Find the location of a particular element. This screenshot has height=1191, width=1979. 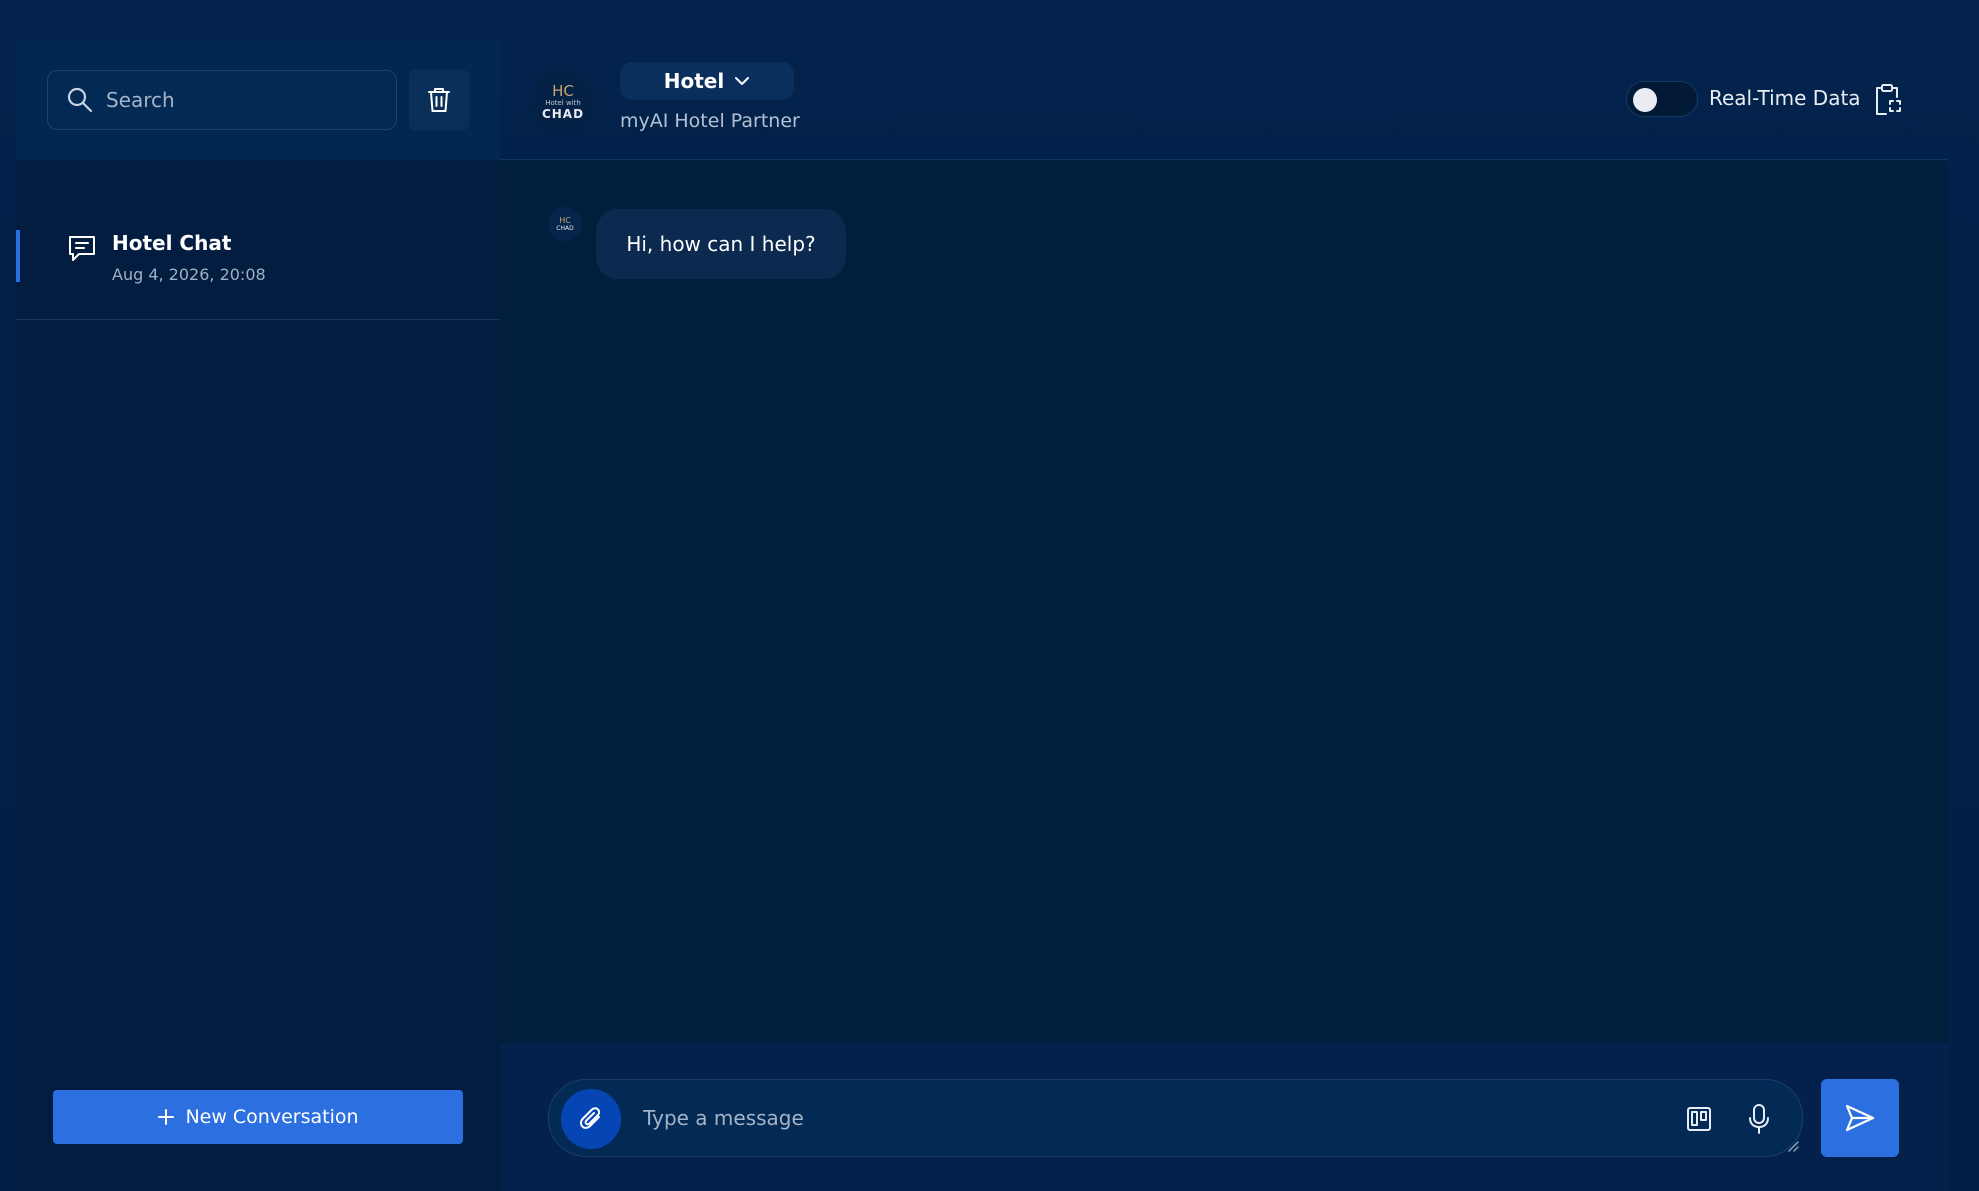

realtime-data-toggle is located at coordinates (1662, 99).